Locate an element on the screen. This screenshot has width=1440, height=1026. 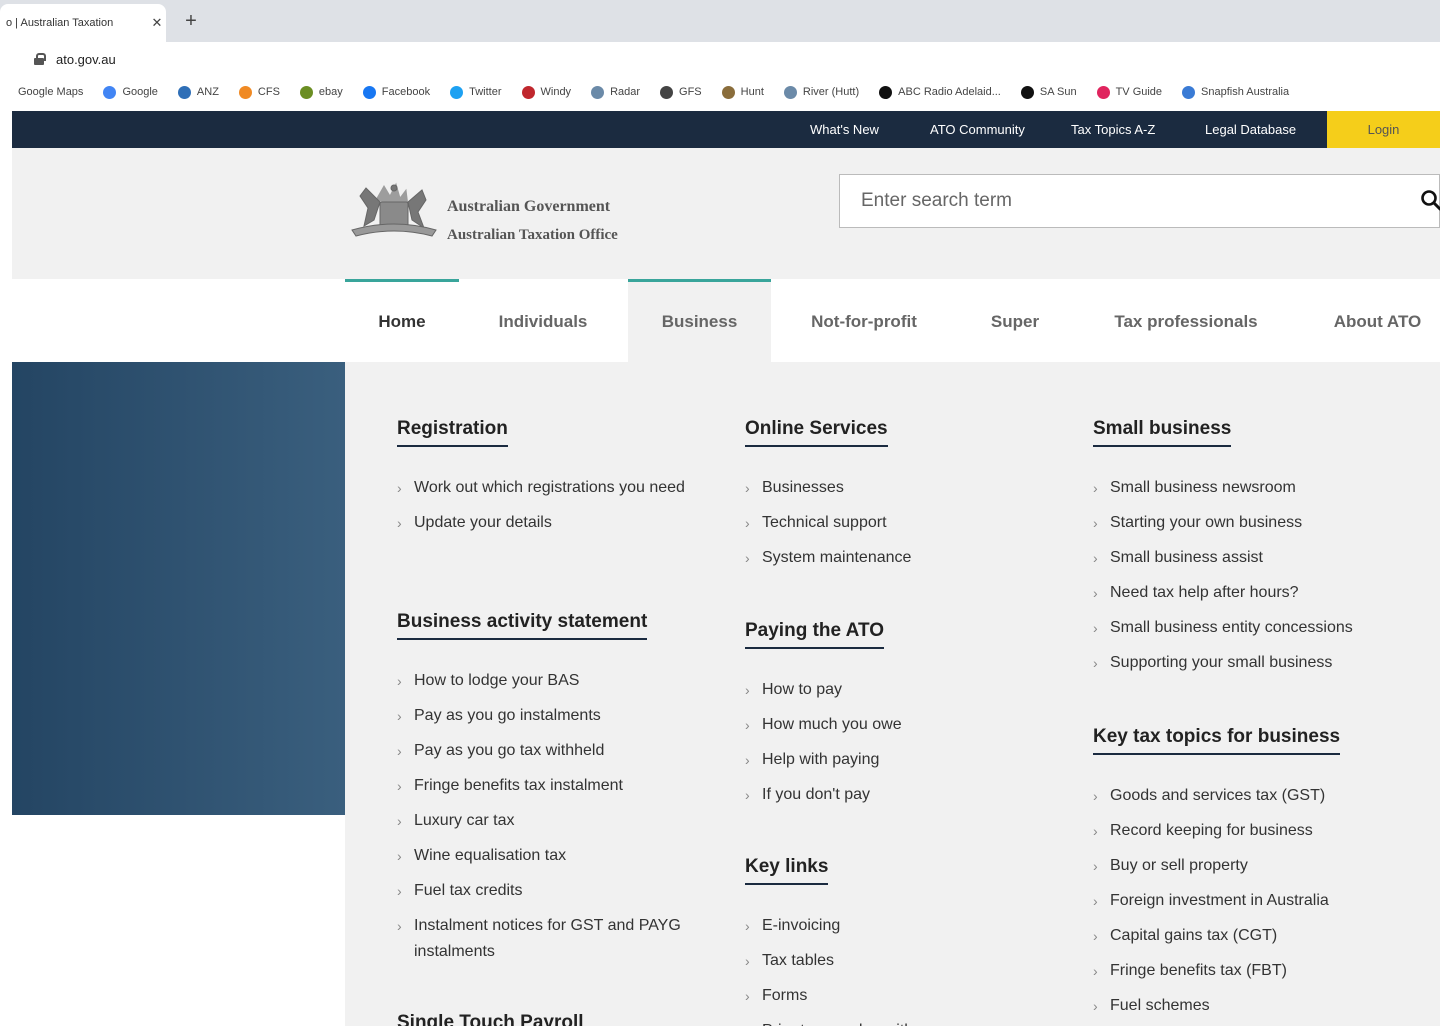
login-button: Login is located at coordinates (1383, 129).